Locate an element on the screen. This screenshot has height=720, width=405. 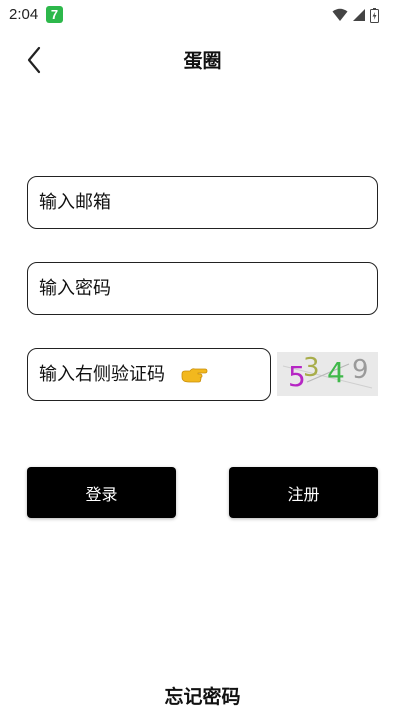
register-button: 注册 is located at coordinates (303, 492).